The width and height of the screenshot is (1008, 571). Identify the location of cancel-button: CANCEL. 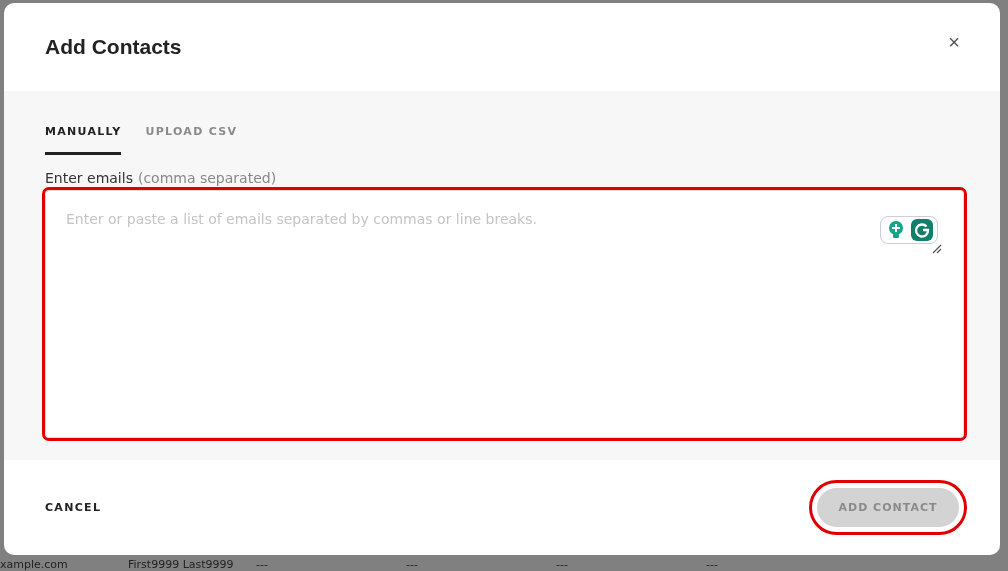
(73, 507).